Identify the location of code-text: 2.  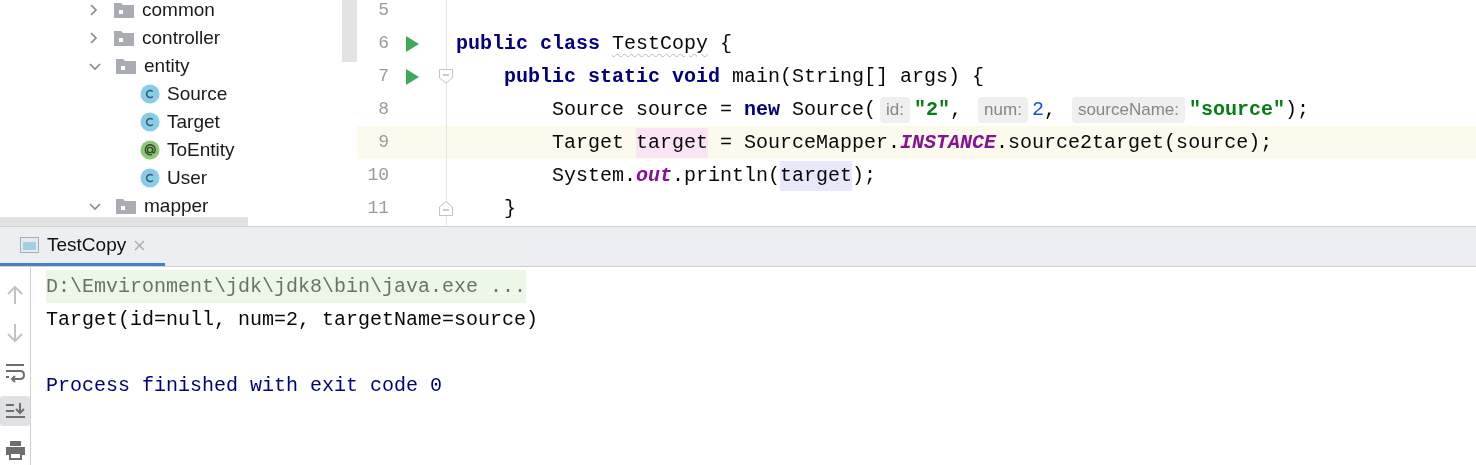
(1037, 109).